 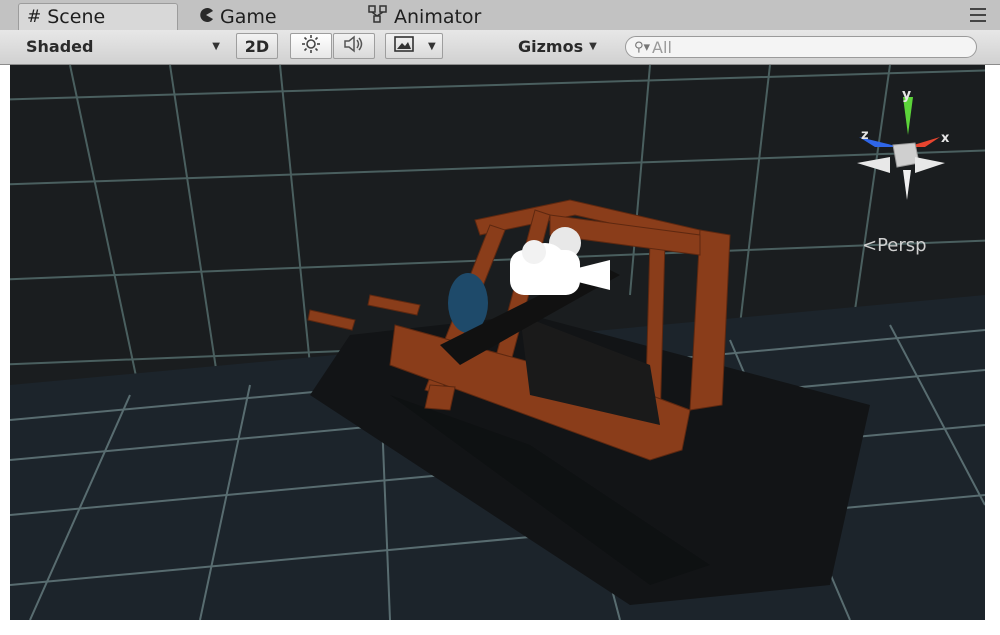 What do you see at coordinates (248, 16) in the screenshot?
I see `tab-game-label: Game` at bounding box center [248, 16].